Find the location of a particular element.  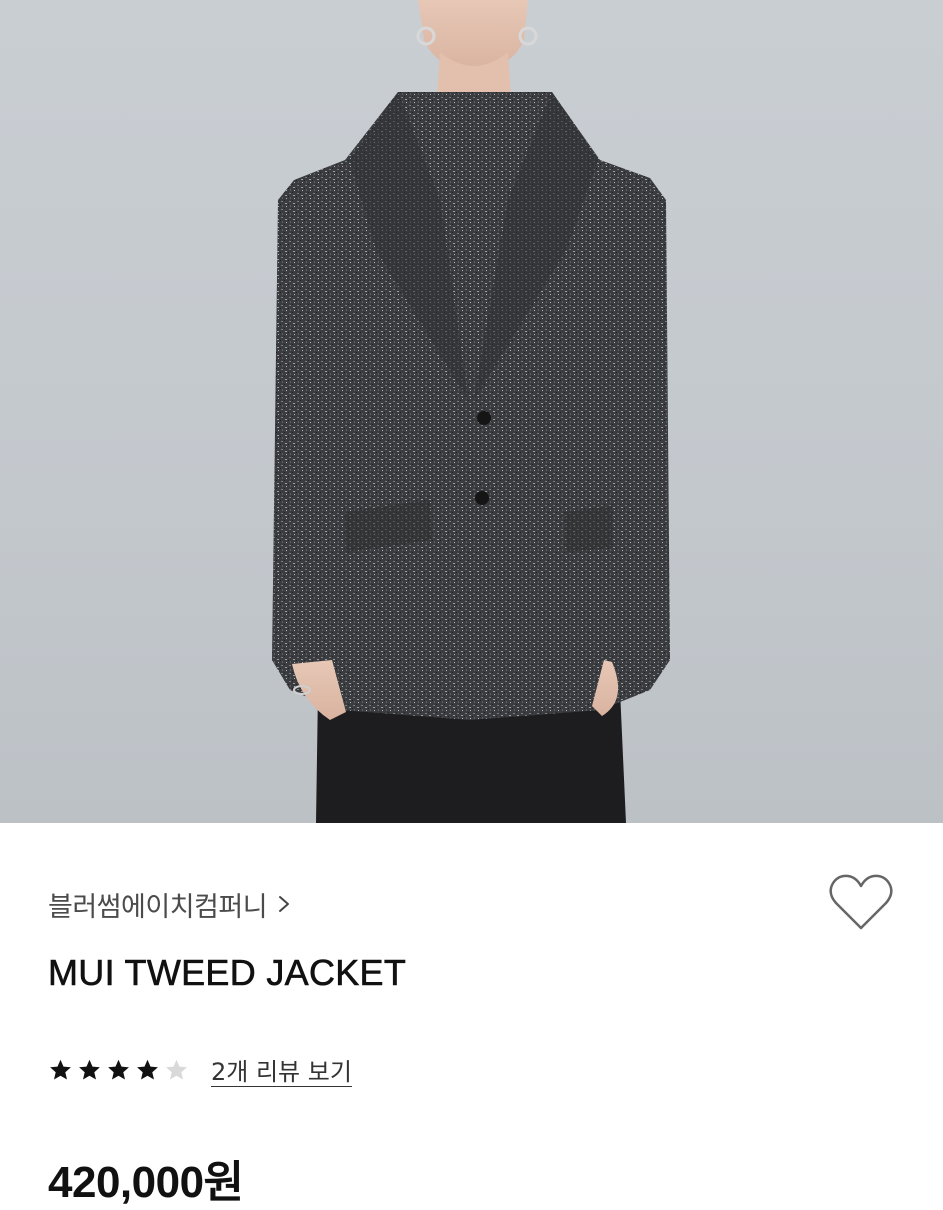

star-rating is located at coordinates (120, 1070).